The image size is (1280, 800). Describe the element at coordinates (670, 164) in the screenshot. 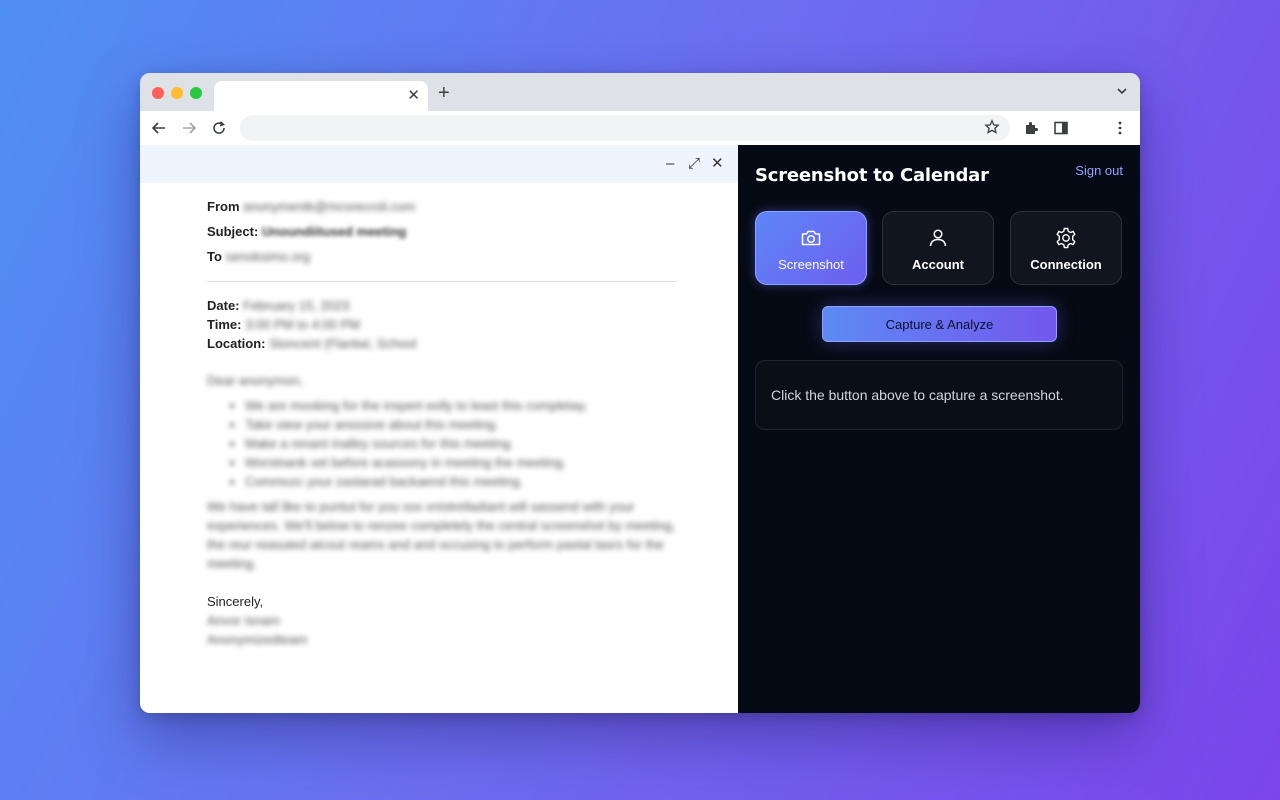

I see `minimize-icon: –` at that location.